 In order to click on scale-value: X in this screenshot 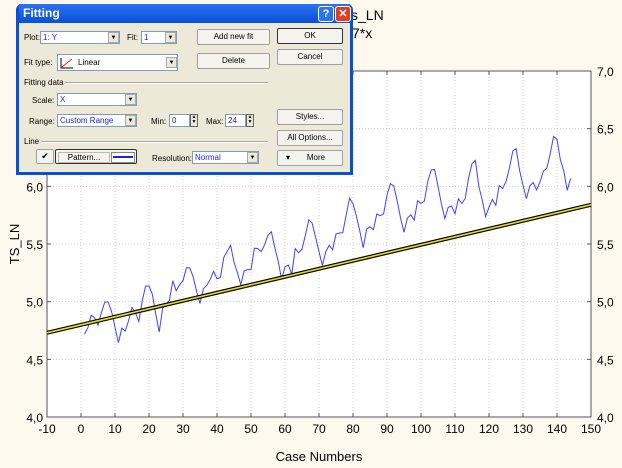, I will do `click(63, 99)`.